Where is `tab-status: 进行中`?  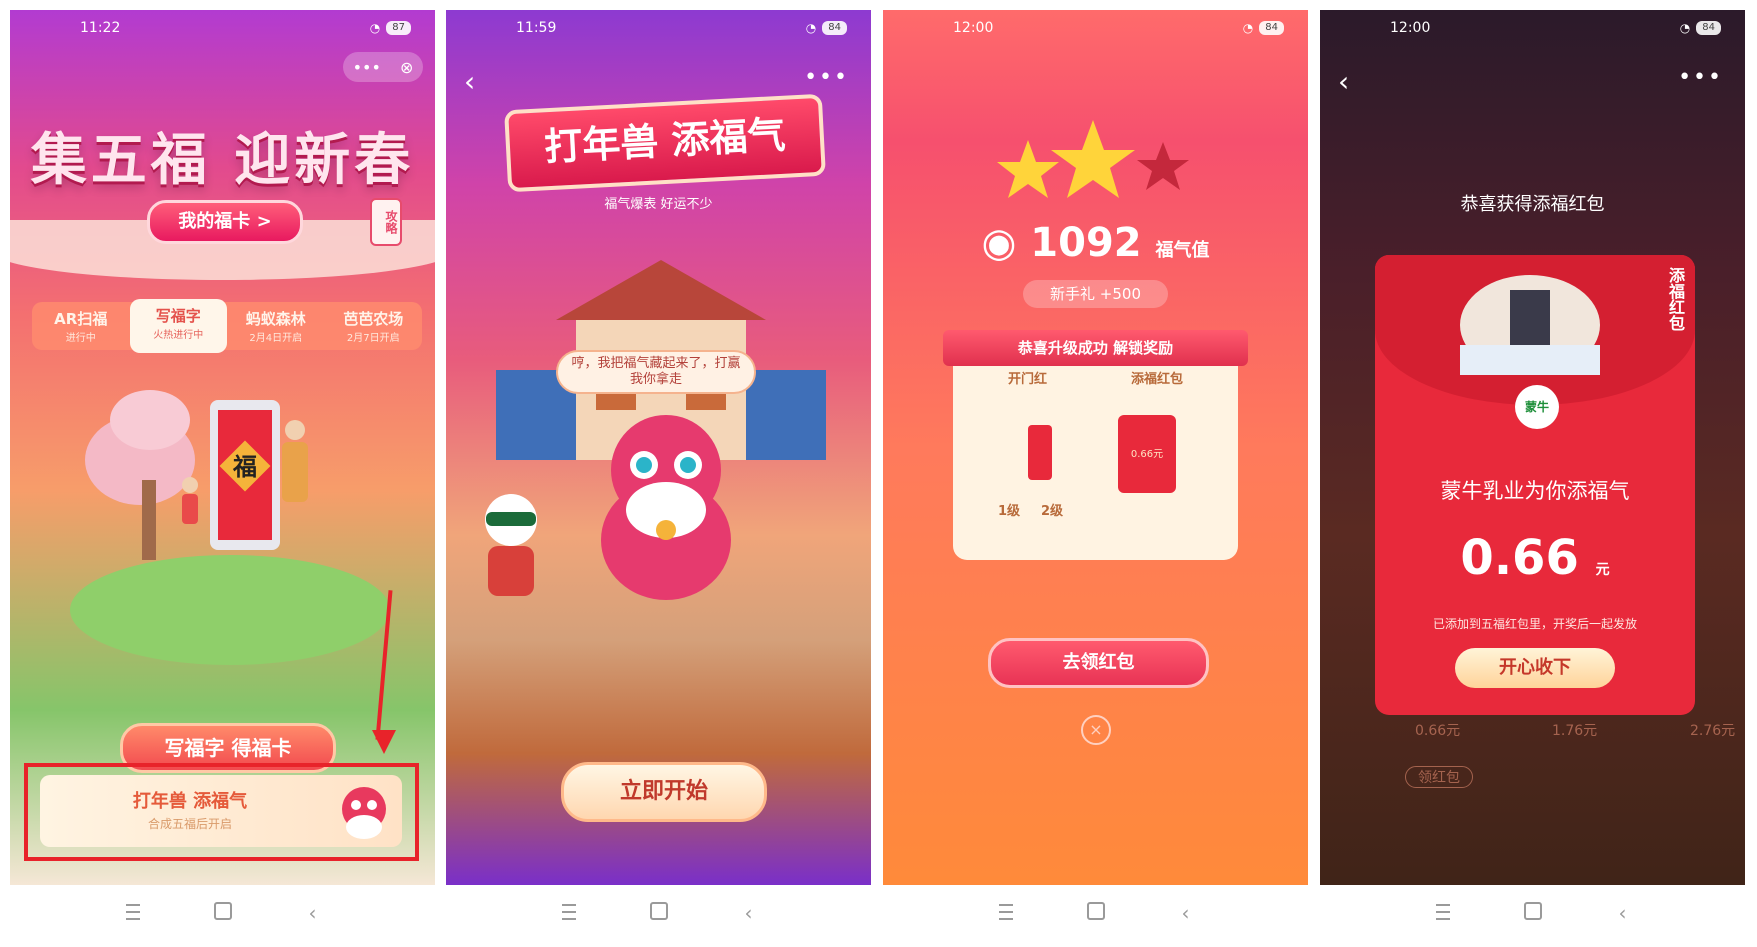 tab-status: 进行中 is located at coordinates (80, 338).